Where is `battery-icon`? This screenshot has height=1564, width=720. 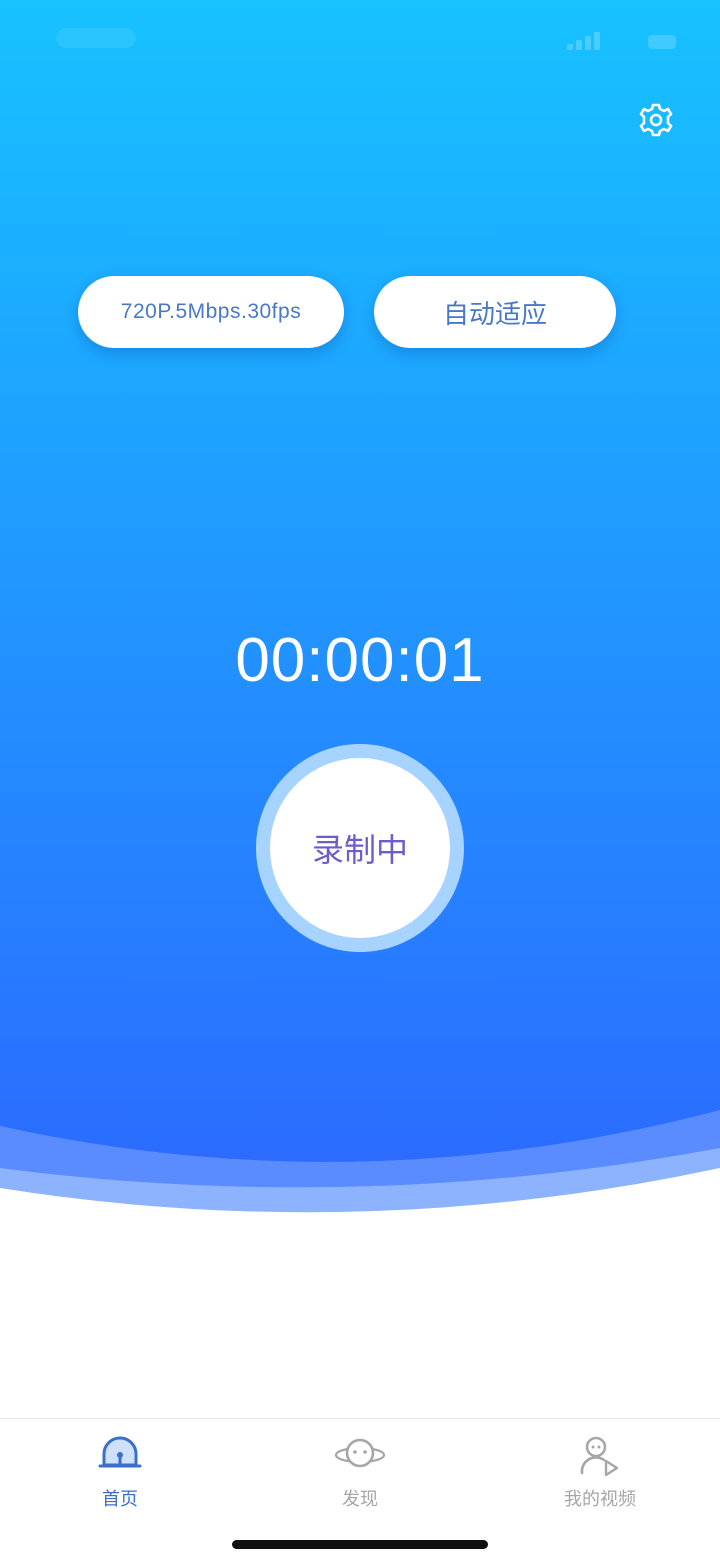 battery-icon is located at coordinates (662, 42).